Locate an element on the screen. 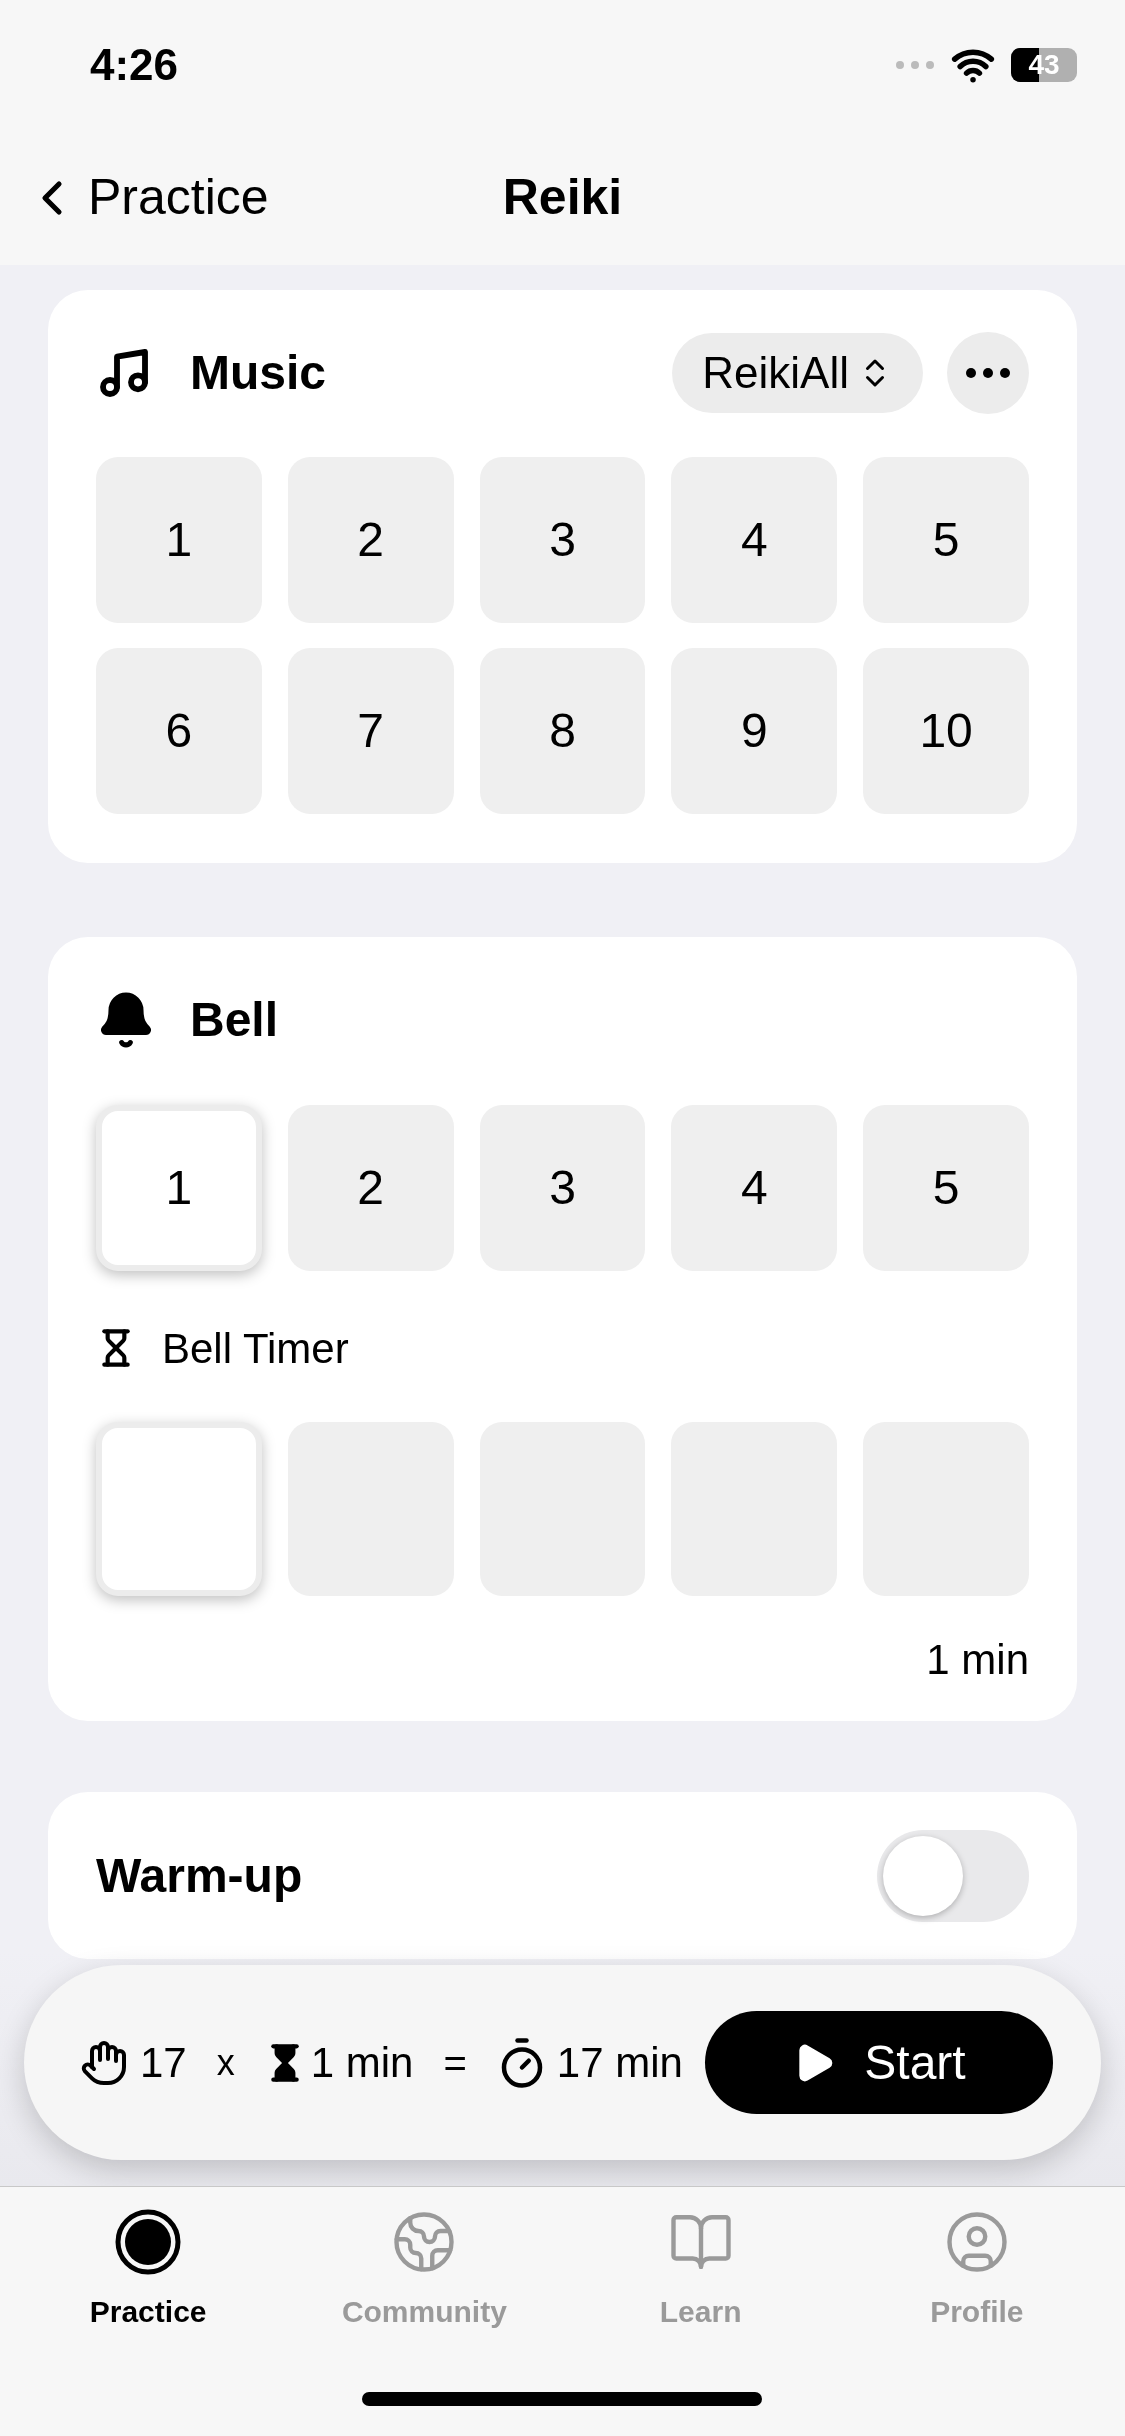  more-icon is located at coordinates (988, 373).